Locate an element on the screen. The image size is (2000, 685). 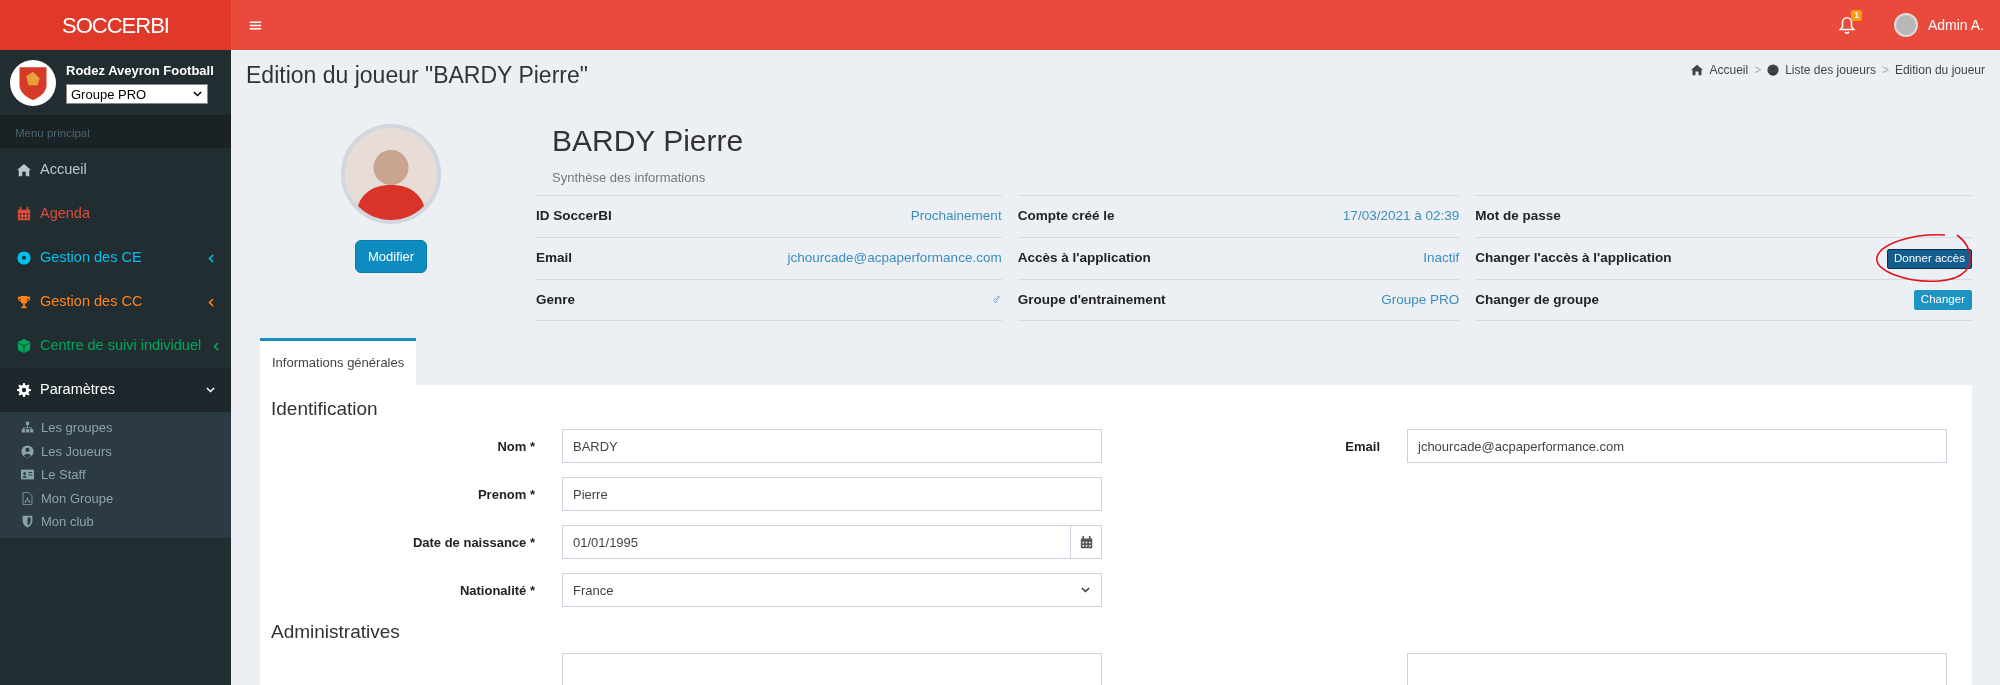
select-field: France is located at coordinates (832, 590).